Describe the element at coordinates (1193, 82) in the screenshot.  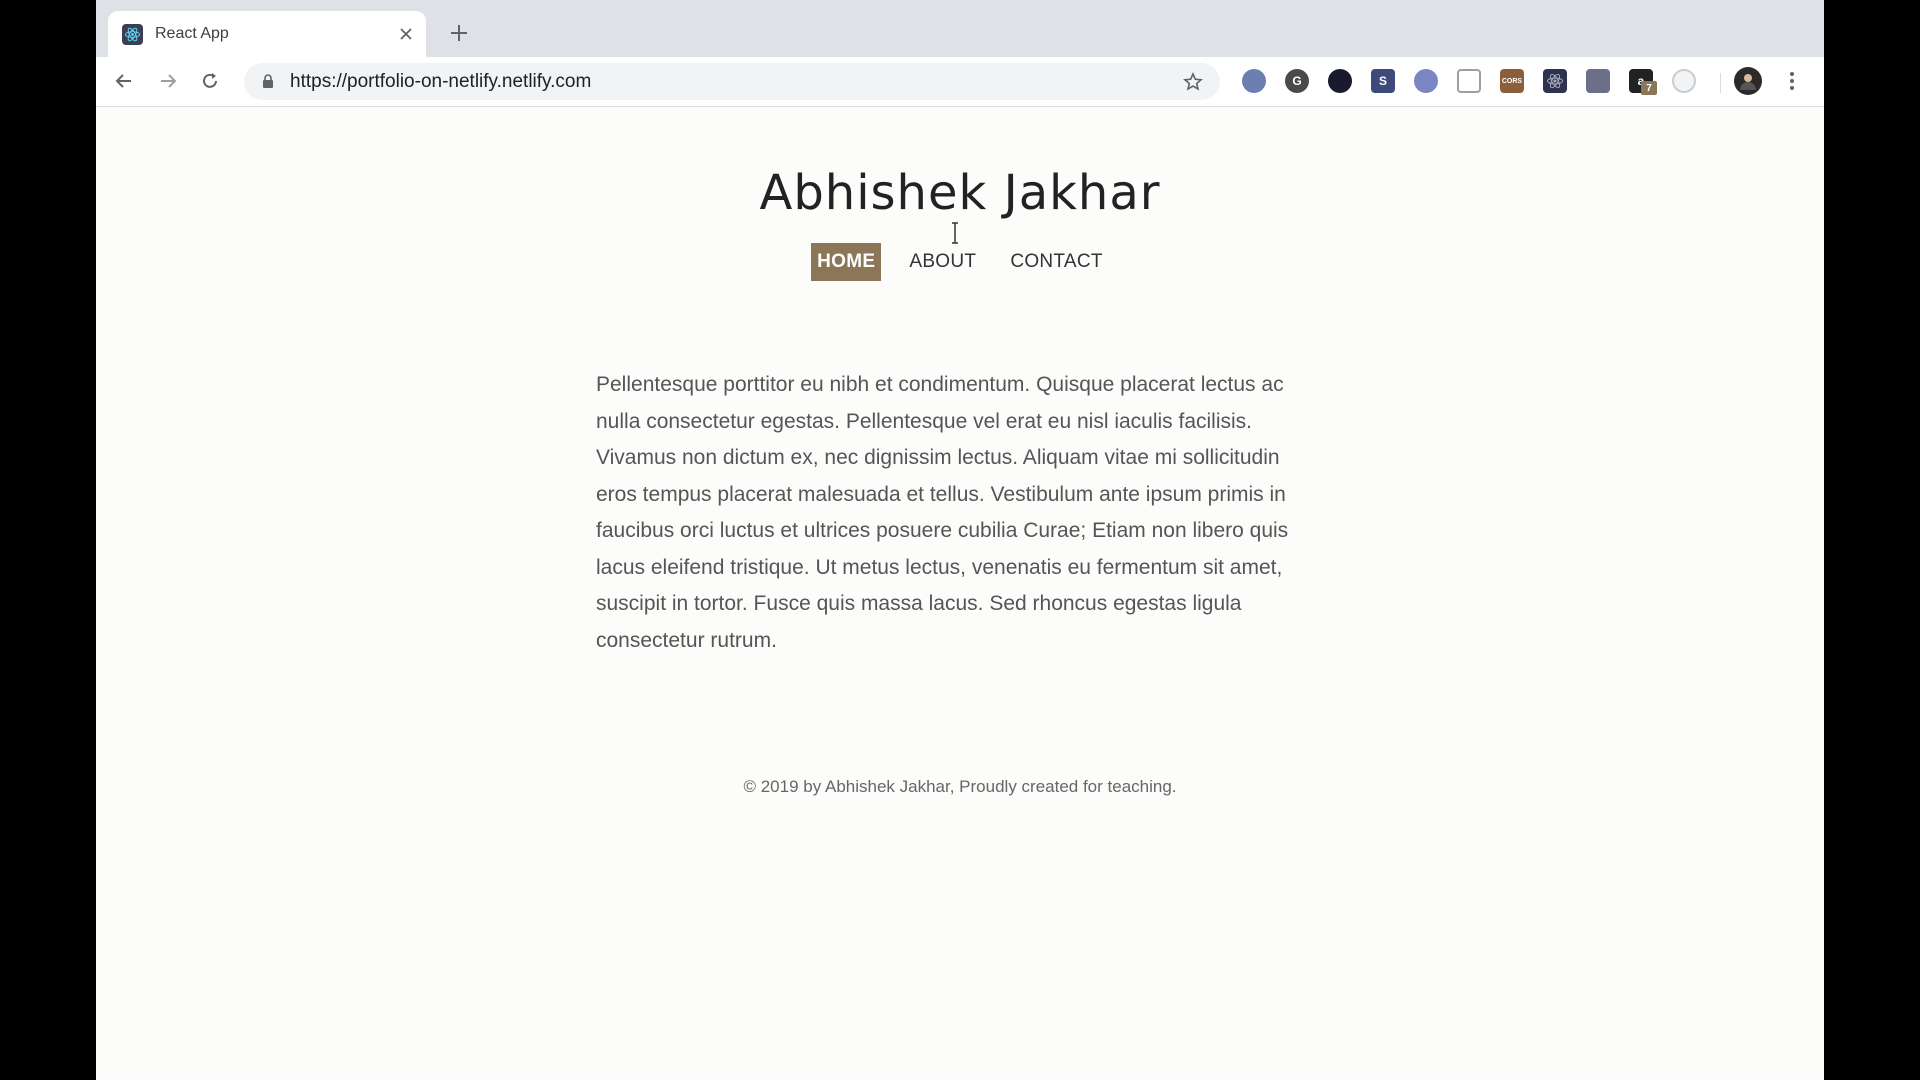
I see `bookmark-star-icon` at that location.